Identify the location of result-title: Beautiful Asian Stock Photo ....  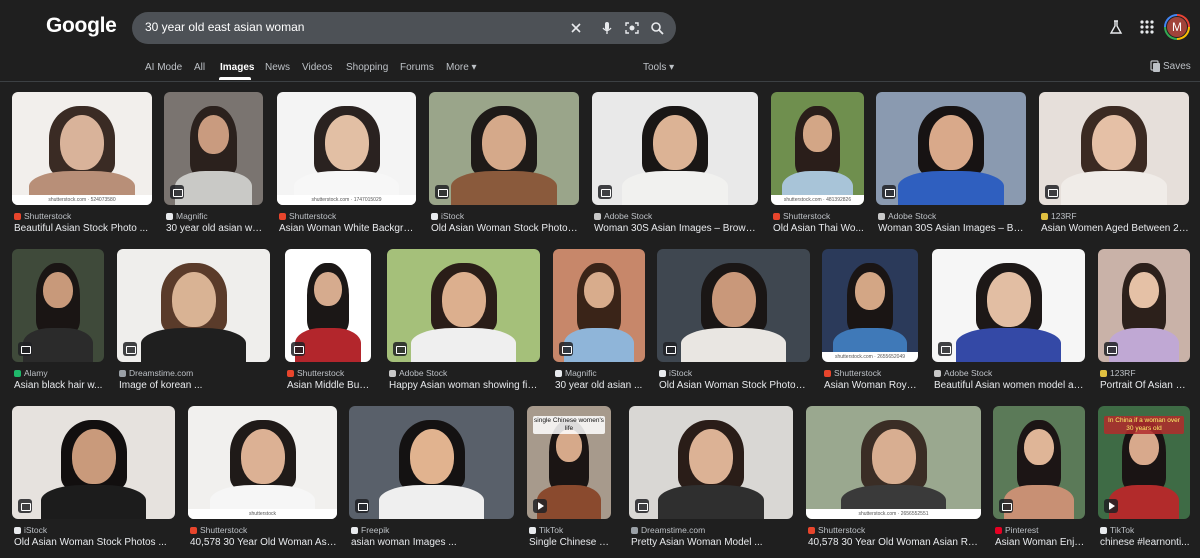
(83, 228).